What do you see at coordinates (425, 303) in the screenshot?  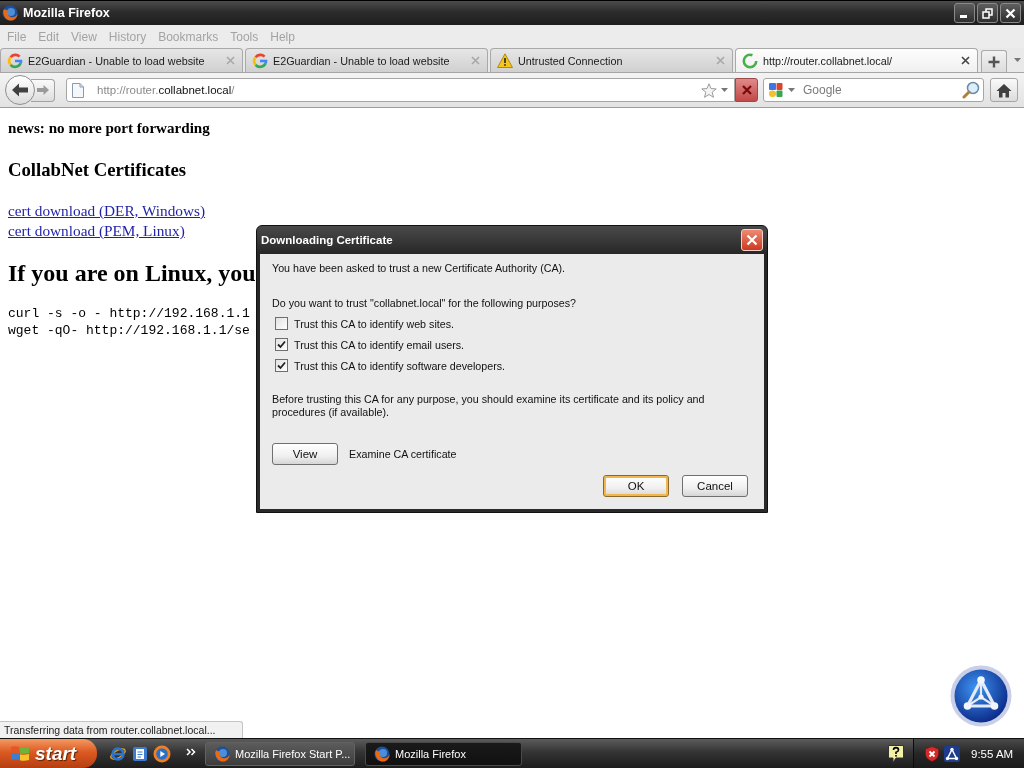 I see `dialog-text: Do you want to trust "collabnet.local" for the following purposes?` at bounding box center [425, 303].